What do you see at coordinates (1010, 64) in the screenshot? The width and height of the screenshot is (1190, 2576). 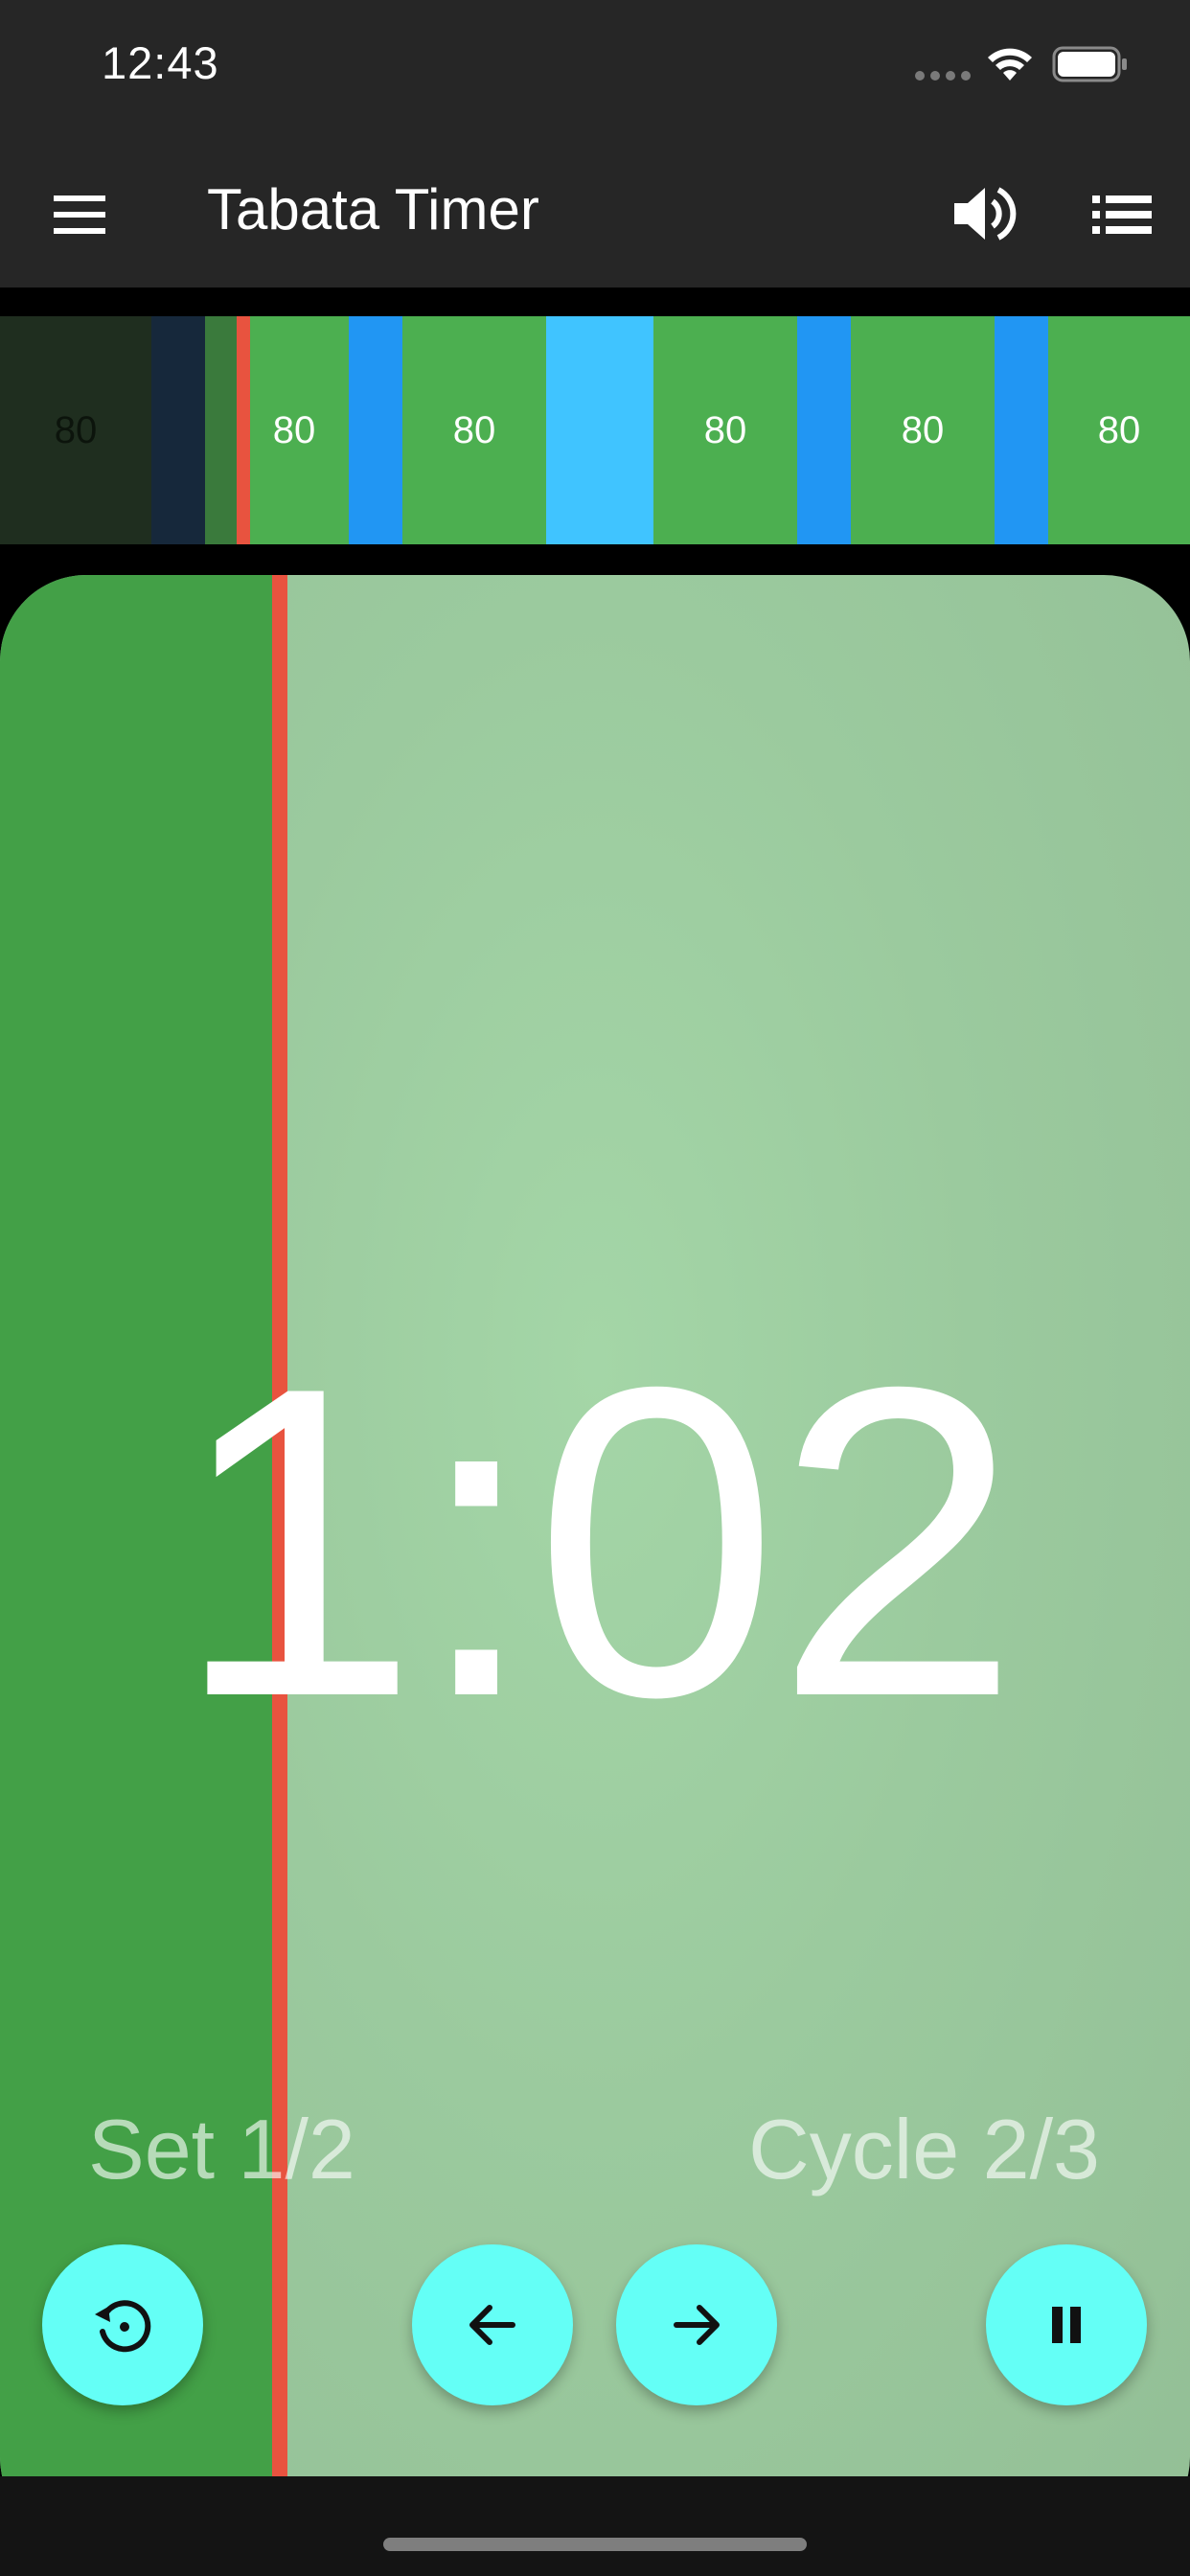 I see `wifi-icon` at bounding box center [1010, 64].